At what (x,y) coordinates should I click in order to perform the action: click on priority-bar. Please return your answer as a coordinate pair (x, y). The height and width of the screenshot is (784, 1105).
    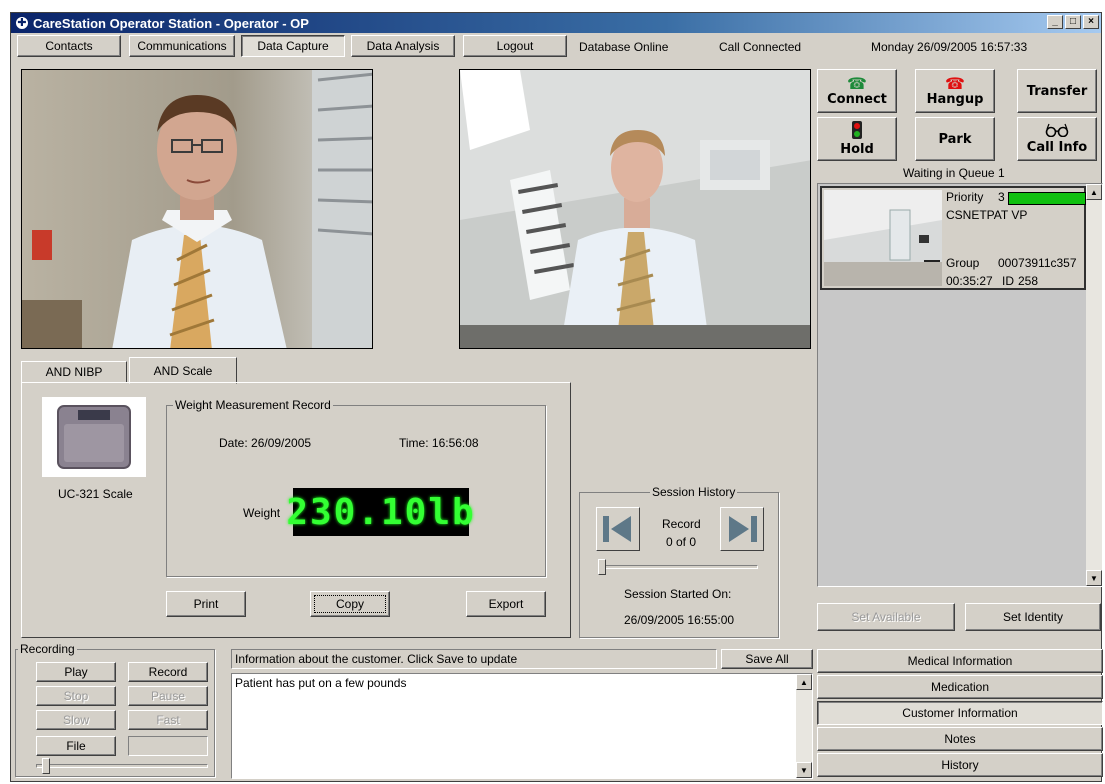
    Looking at the image, I should click on (1047, 198).